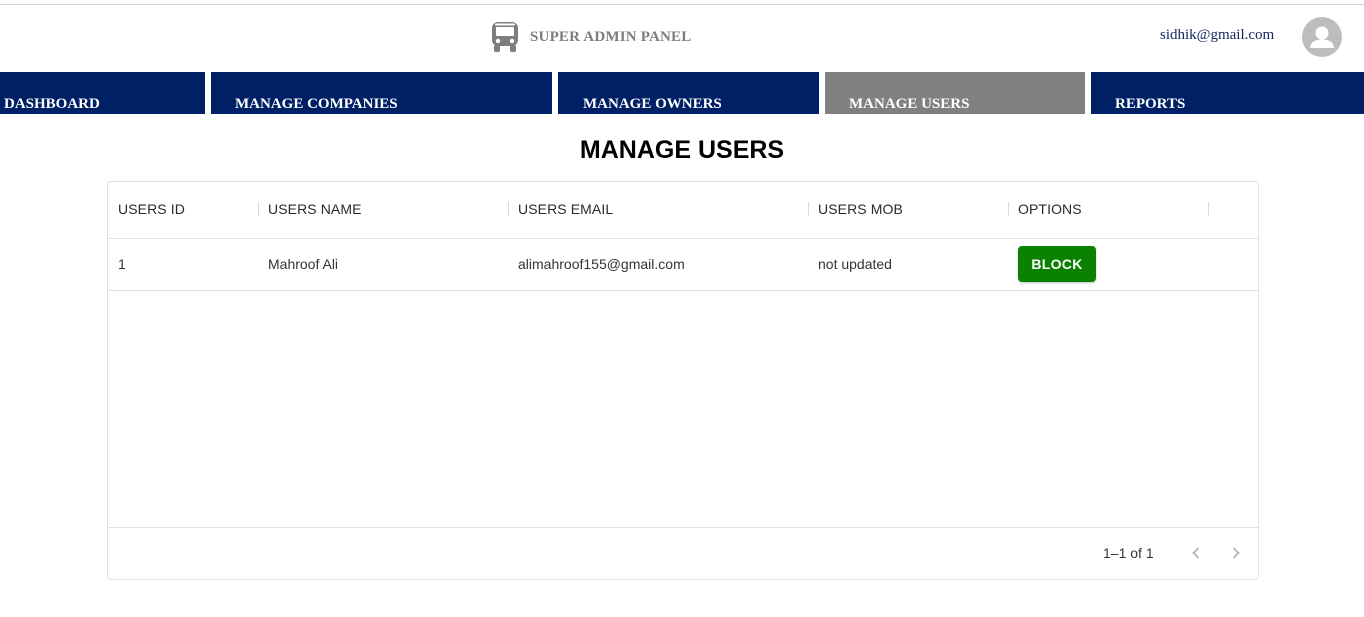  What do you see at coordinates (682, 150) in the screenshot?
I see `page-title: MANAGE USERS` at bounding box center [682, 150].